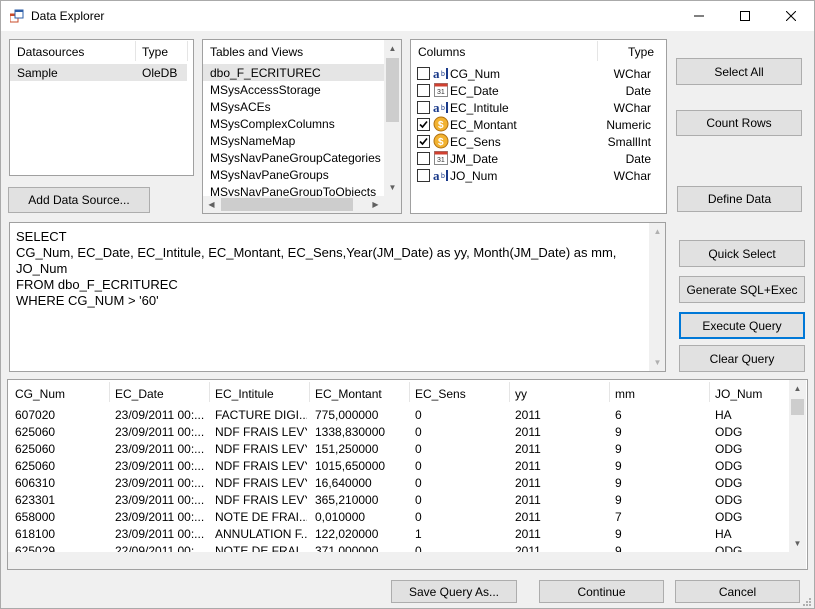 The image size is (815, 609). I want to click on tables-vertical-scrollbar: ▲ ▼, so click(392, 118).